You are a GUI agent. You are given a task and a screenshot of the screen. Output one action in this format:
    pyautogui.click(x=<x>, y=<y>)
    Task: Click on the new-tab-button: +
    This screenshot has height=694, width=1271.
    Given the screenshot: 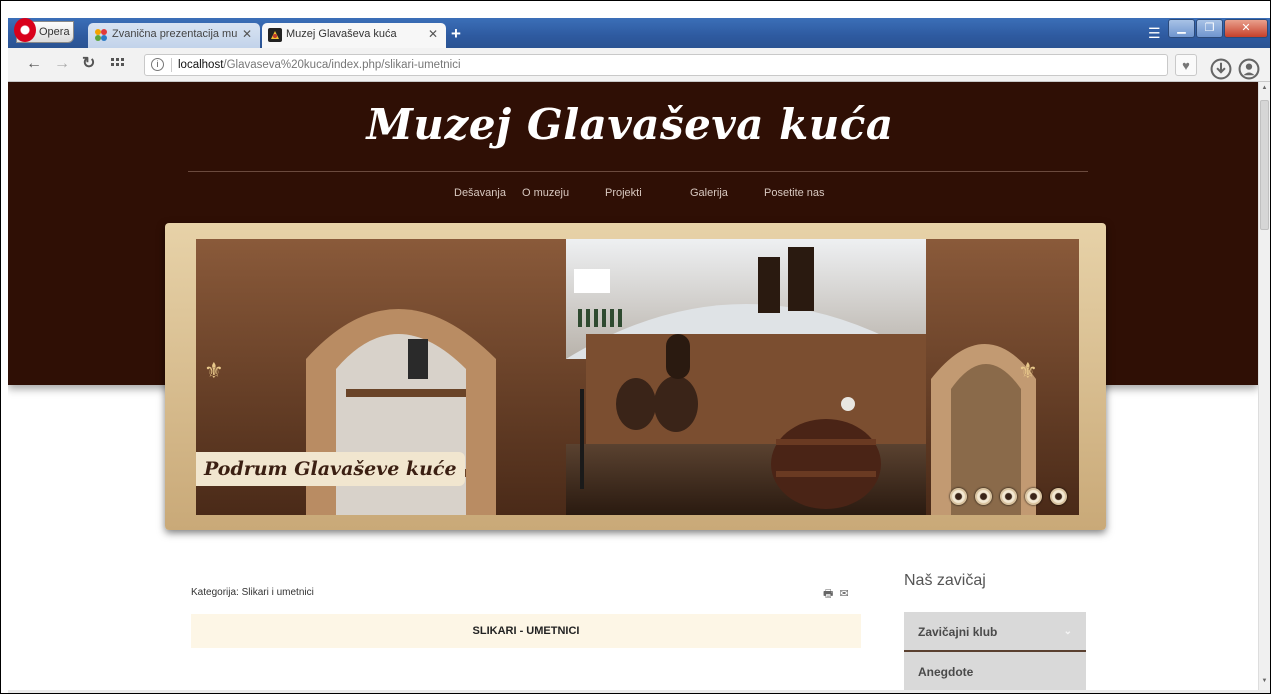 What is the action you would take?
    pyautogui.click(x=456, y=34)
    